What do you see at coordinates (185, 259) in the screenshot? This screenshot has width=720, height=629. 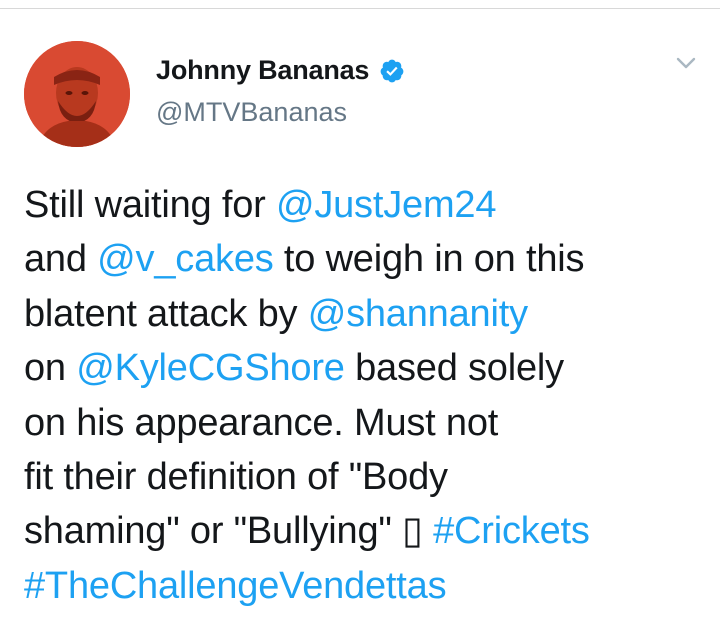 I see `mention-link: @v_cakes` at bounding box center [185, 259].